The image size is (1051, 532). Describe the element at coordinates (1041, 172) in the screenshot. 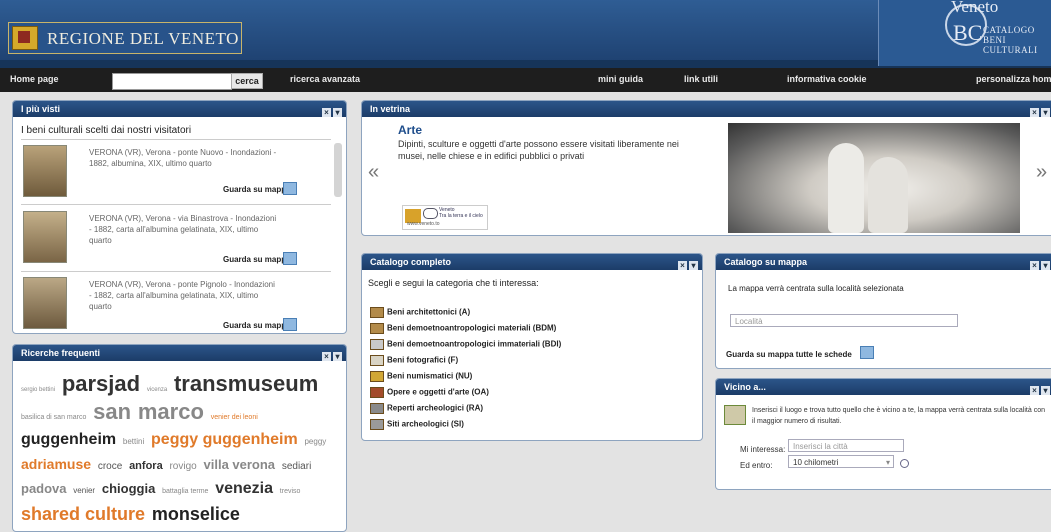

I see `next-arrow-icon: »` at that location.